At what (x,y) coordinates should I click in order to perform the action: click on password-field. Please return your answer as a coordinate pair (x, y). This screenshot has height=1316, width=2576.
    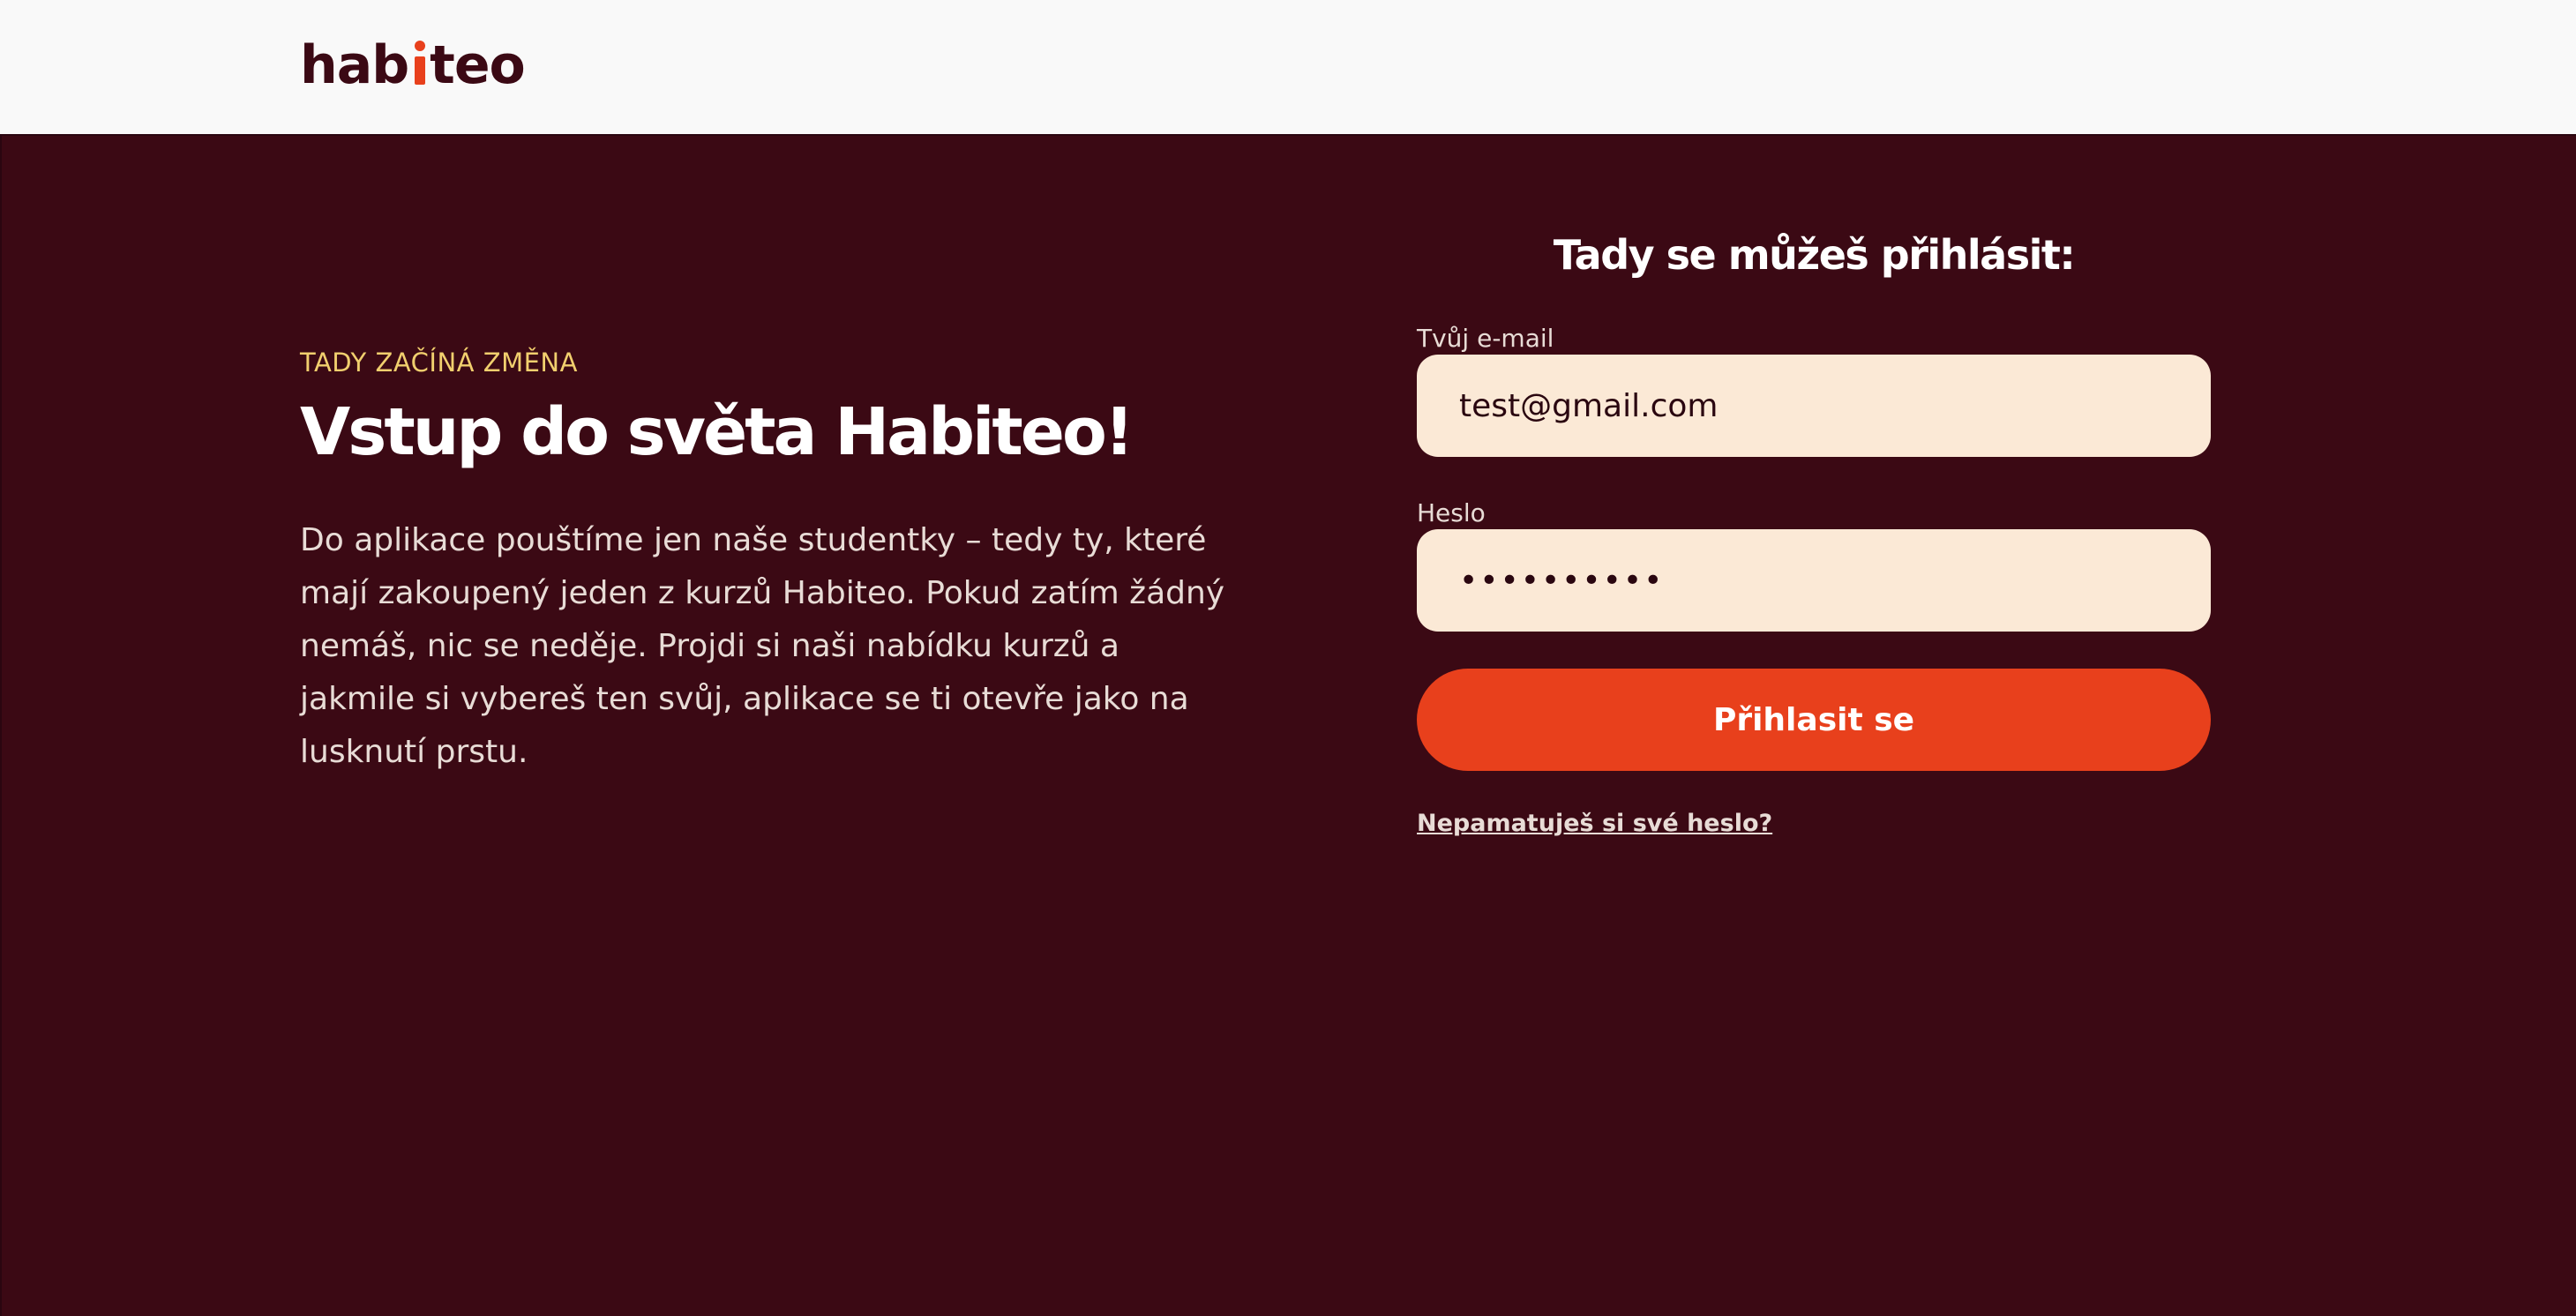
    Looking at the image, I should click on (1814, 580).